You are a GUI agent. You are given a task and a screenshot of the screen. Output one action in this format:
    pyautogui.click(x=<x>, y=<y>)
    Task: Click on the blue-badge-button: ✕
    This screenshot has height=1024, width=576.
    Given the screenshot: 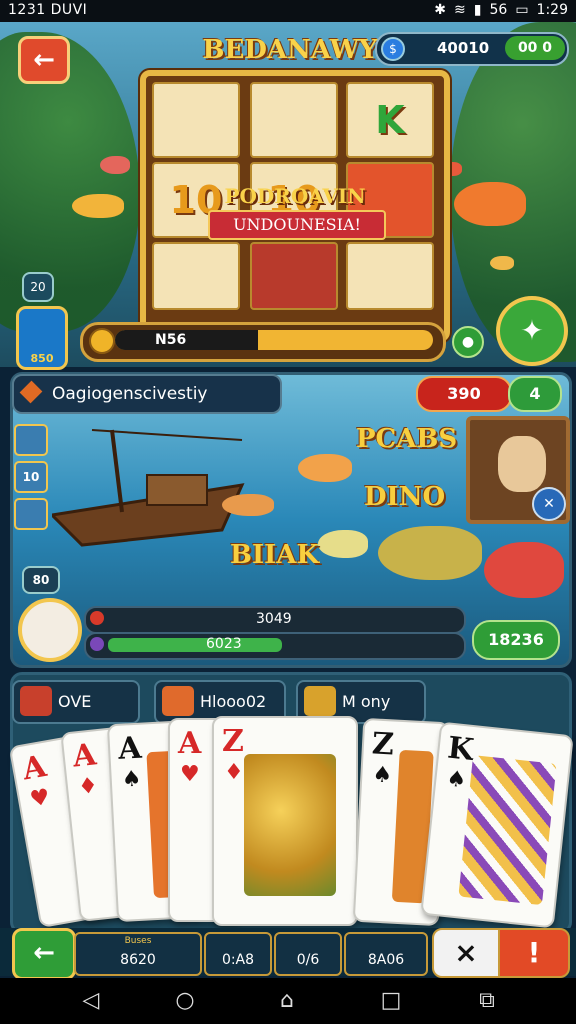 What is the action you would take?
    pyautogui.click(x=549, y=504)
    